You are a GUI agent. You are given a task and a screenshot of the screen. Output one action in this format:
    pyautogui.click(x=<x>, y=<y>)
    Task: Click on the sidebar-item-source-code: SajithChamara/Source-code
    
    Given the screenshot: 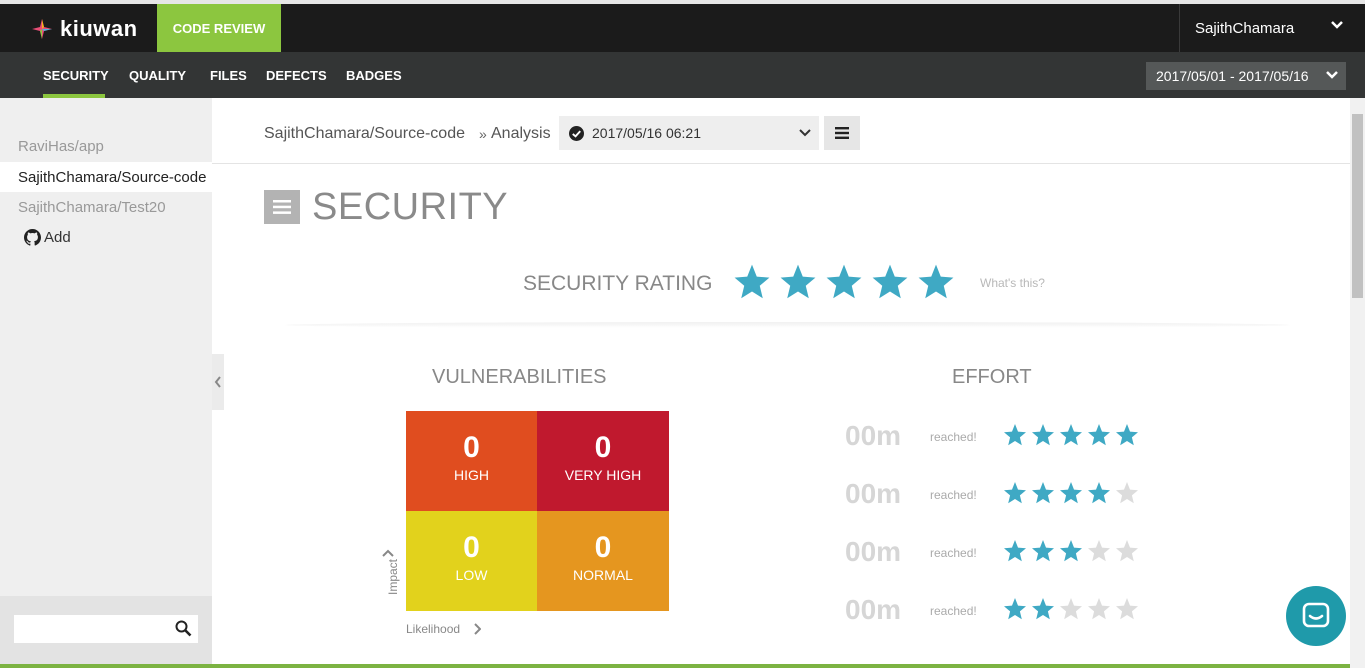 What is the action you would take?
    pyautogui.click(x=106, y=177)
    